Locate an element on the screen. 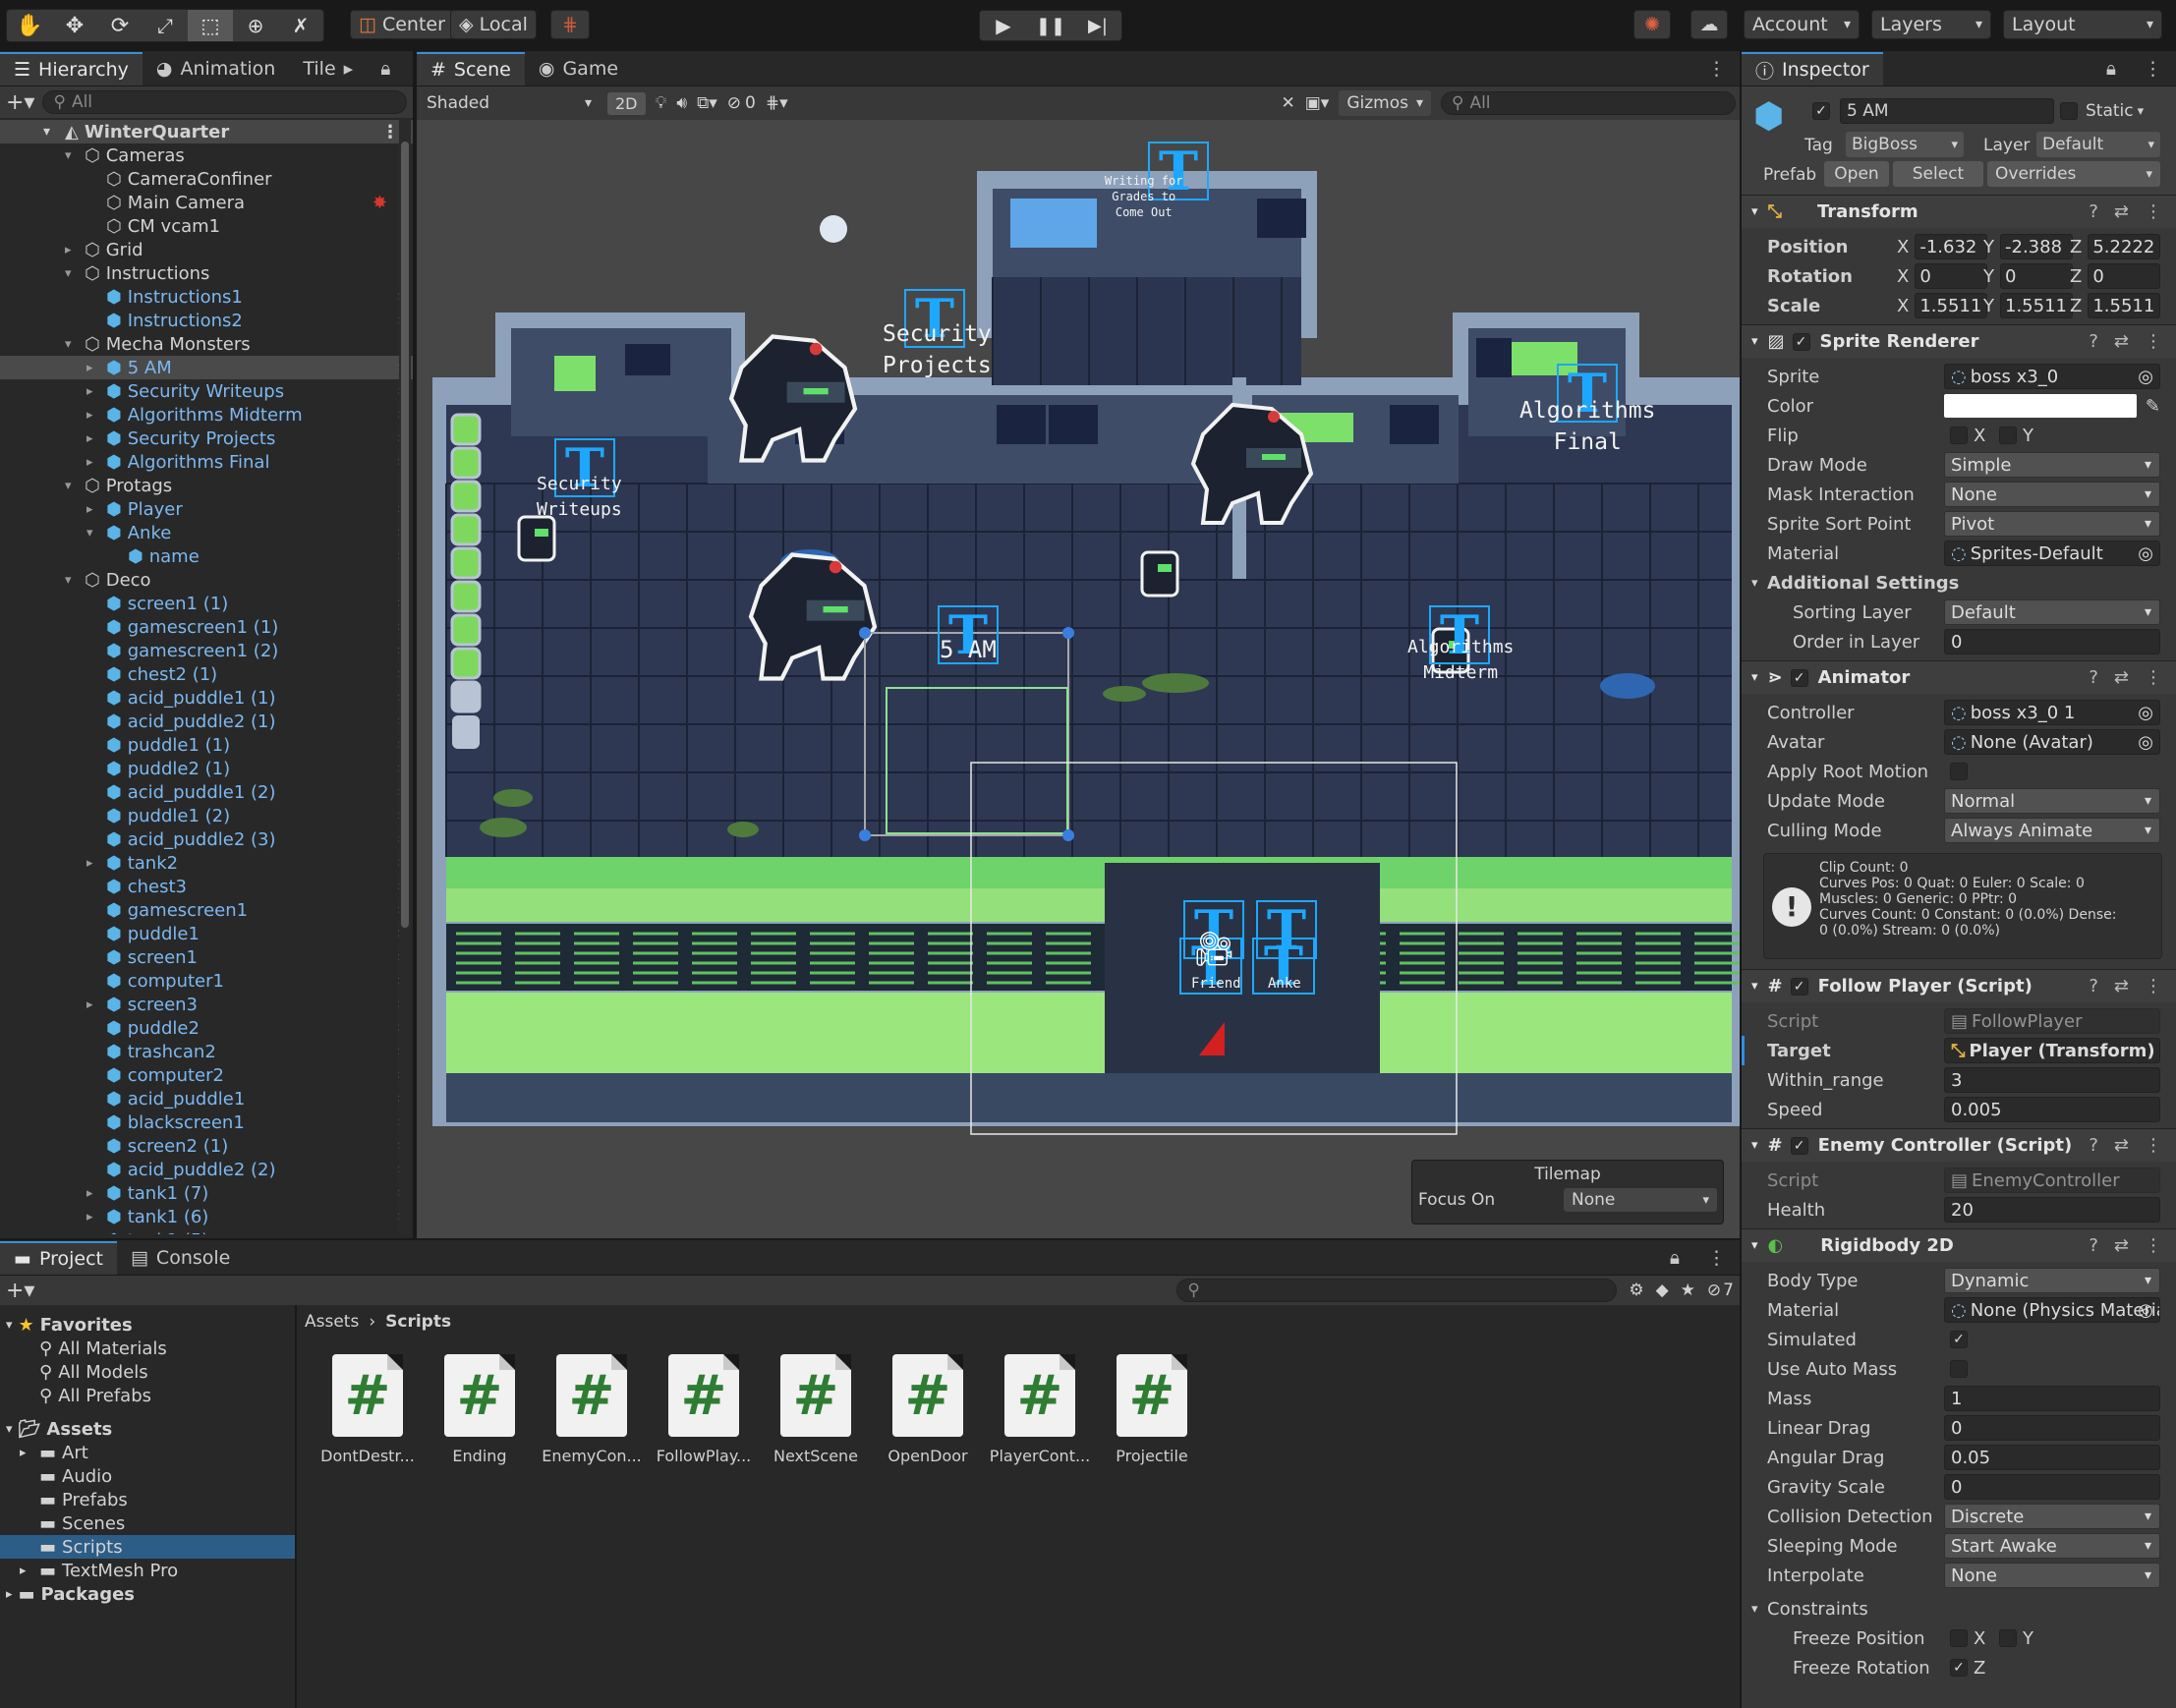  hierarchy-item: ▸⬢tank1 (7)› is located at coordinates (206, 1193).